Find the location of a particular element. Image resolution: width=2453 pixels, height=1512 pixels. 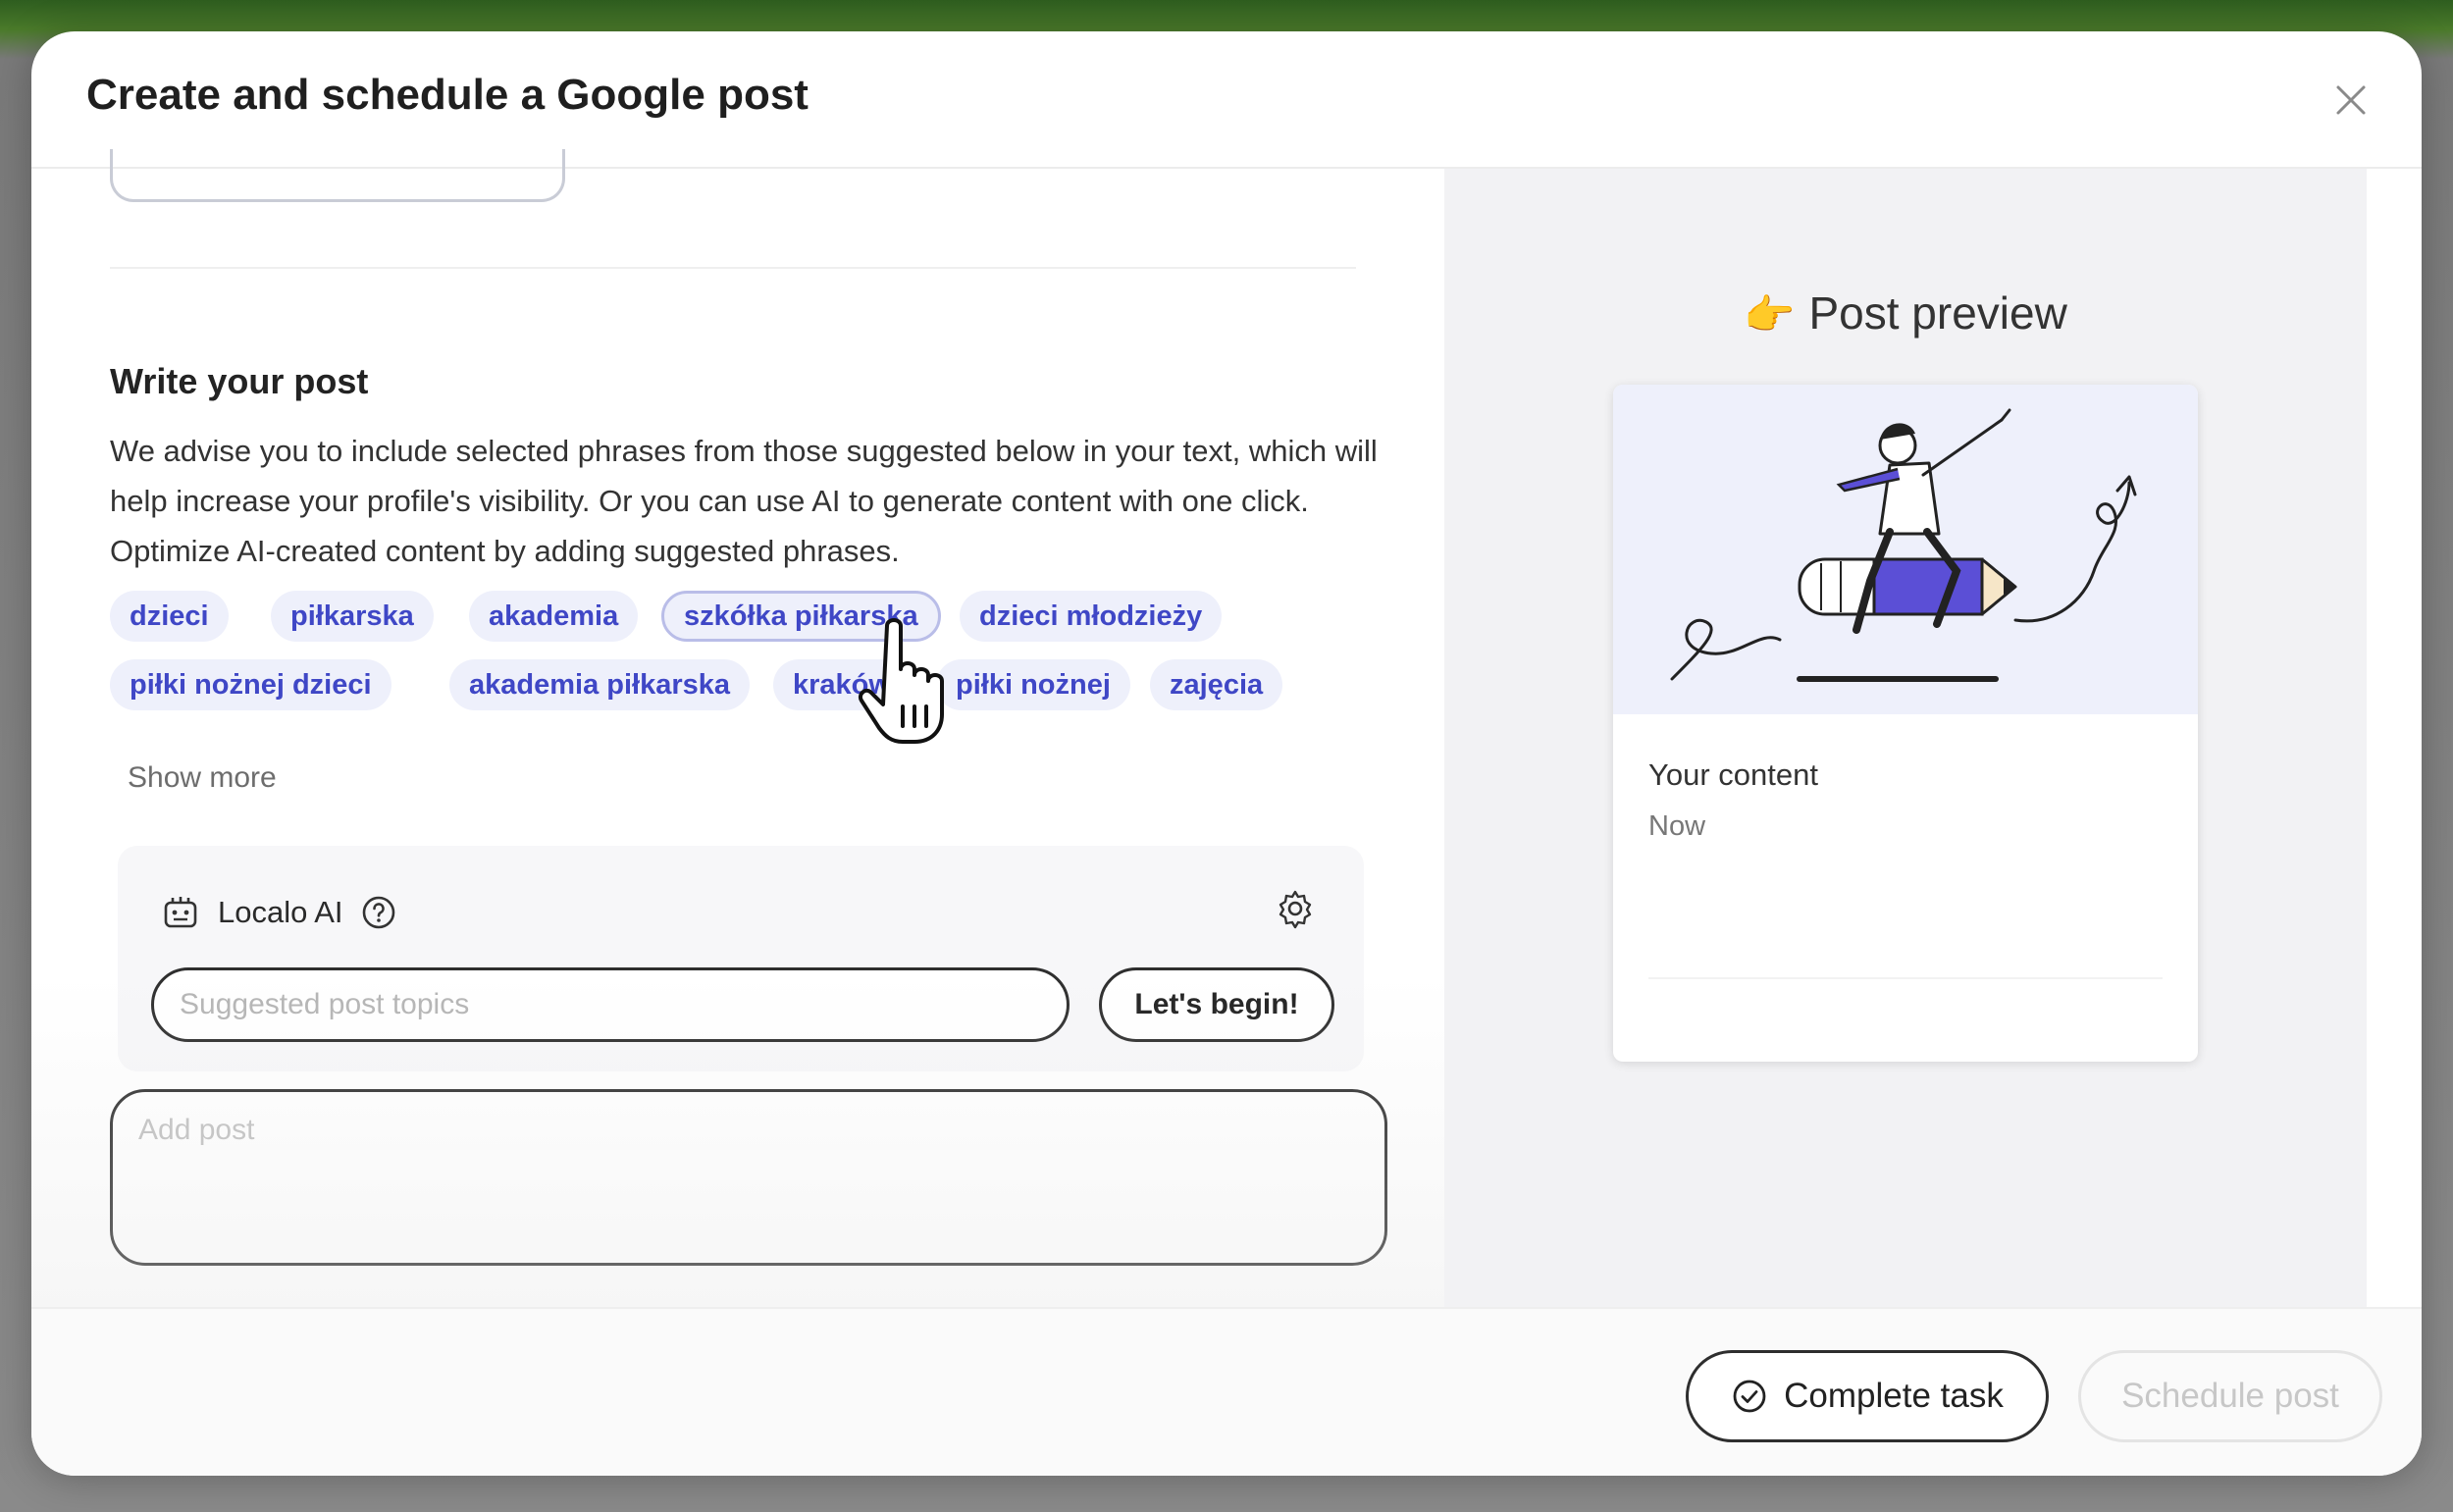

close-icon is located at coordinates (2351, 100).